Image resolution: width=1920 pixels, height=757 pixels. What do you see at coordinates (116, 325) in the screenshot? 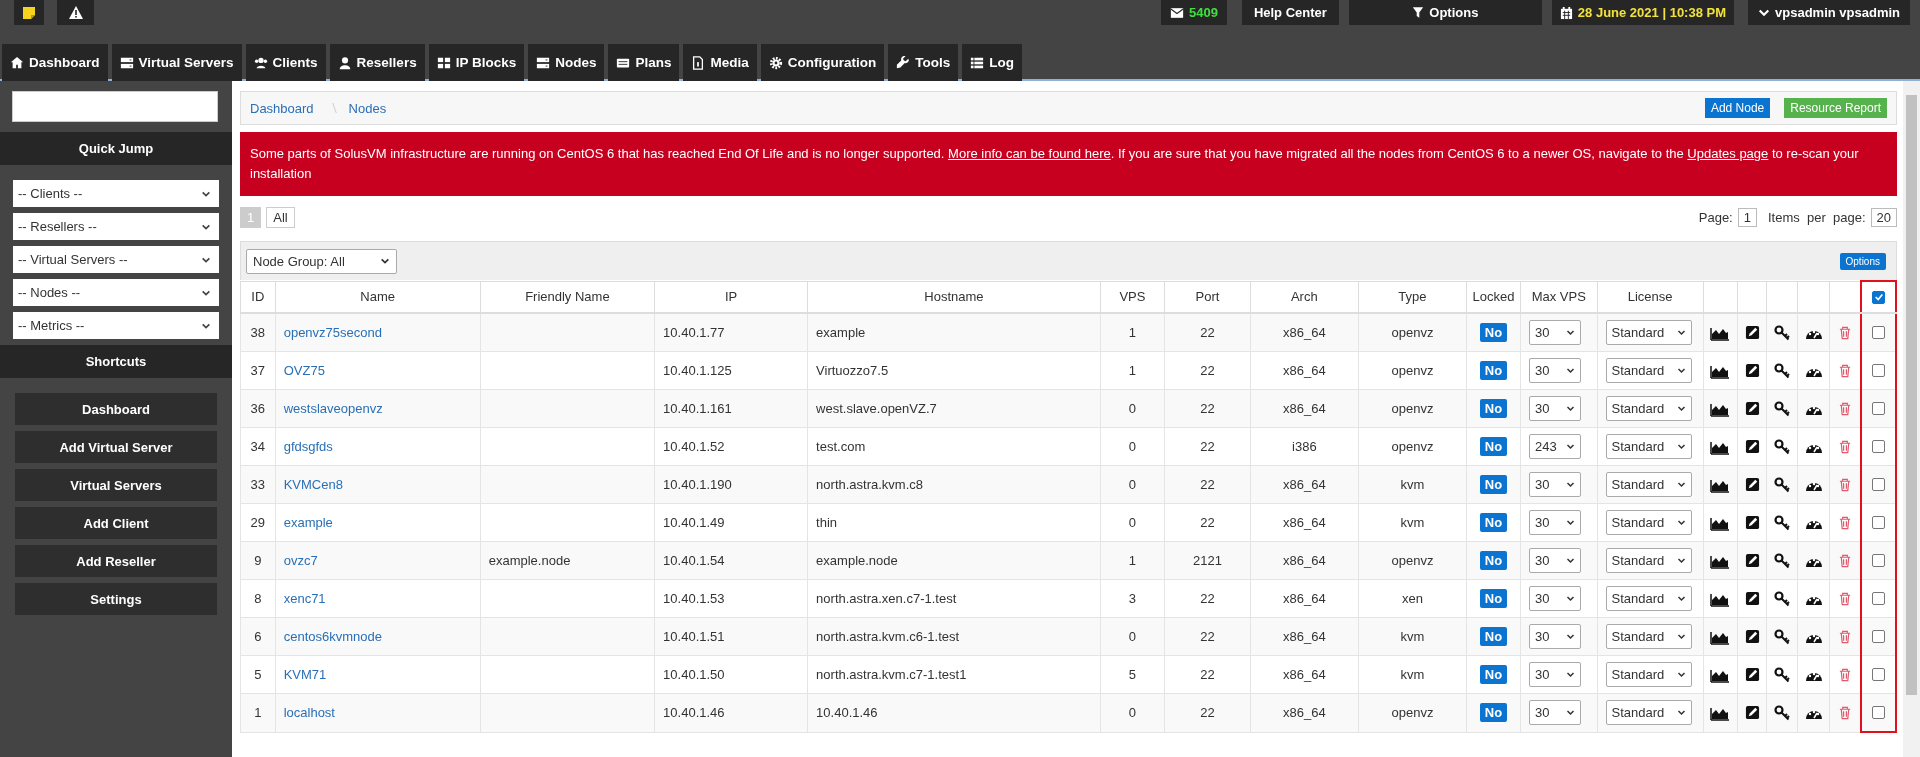
I see `quick-jump-dropdown: -- Metrics --` at bounding box center [116, 325].